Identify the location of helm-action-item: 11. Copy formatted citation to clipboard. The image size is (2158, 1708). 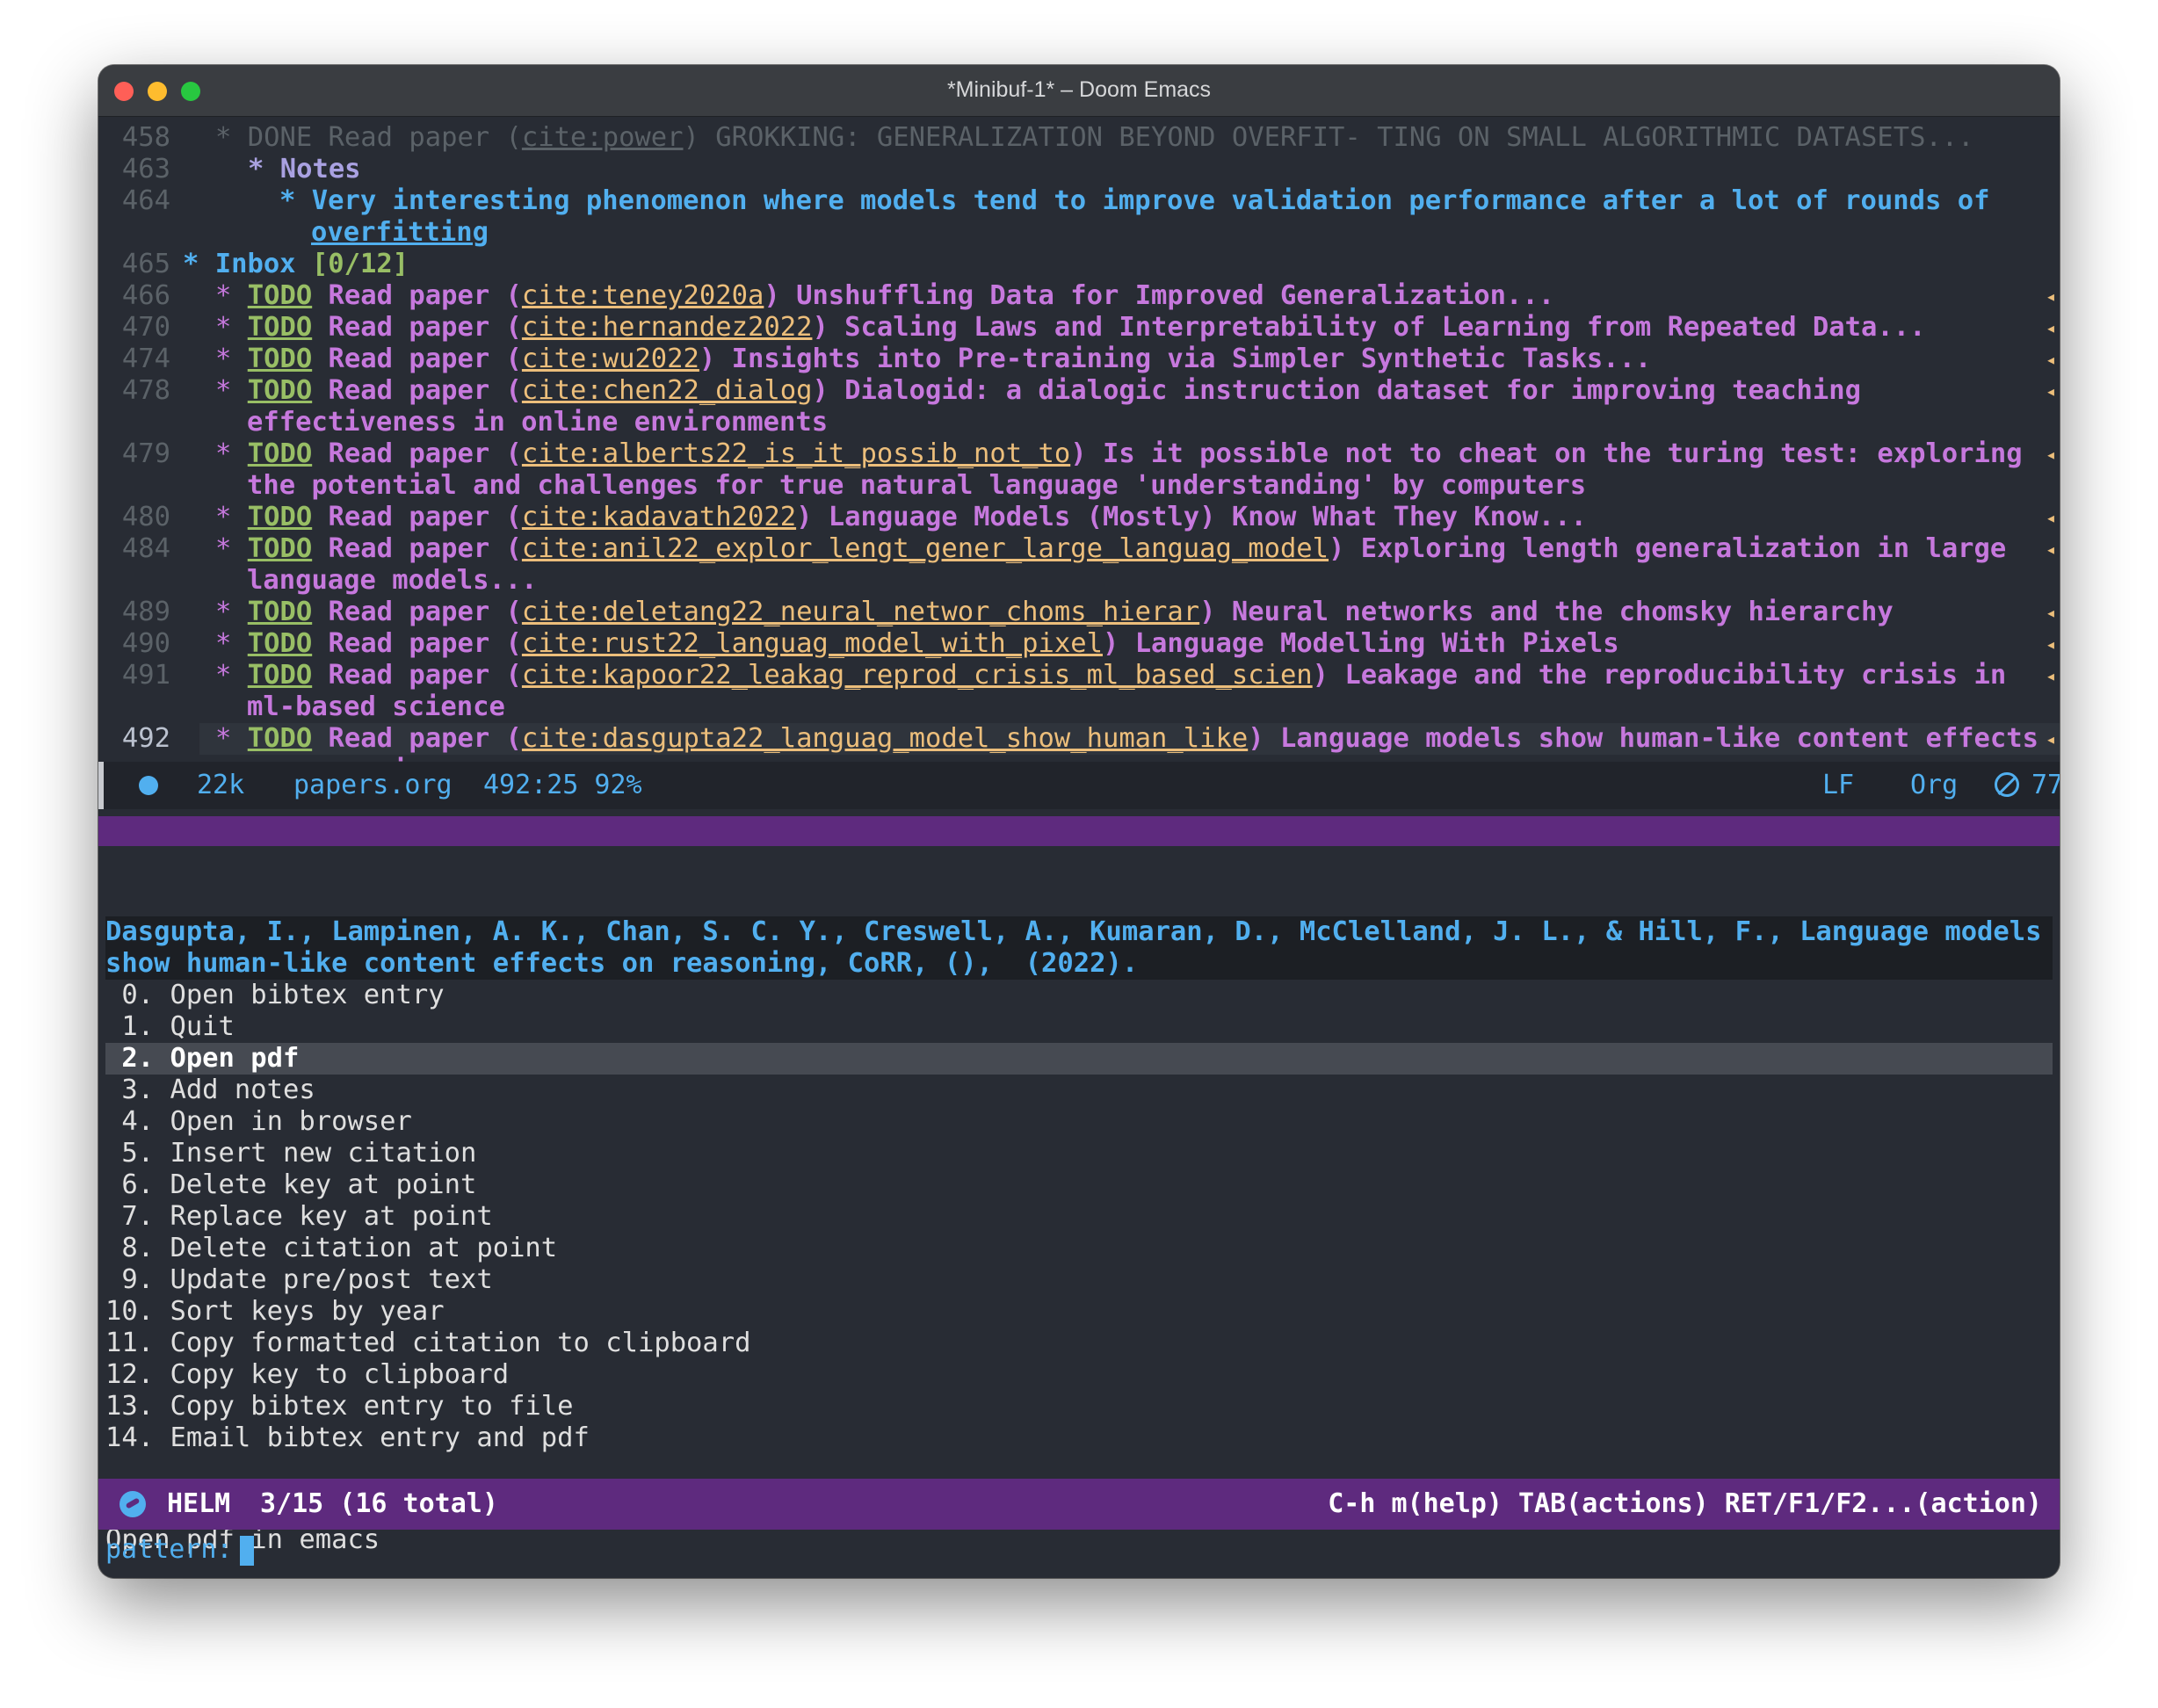
(1079, 1343).